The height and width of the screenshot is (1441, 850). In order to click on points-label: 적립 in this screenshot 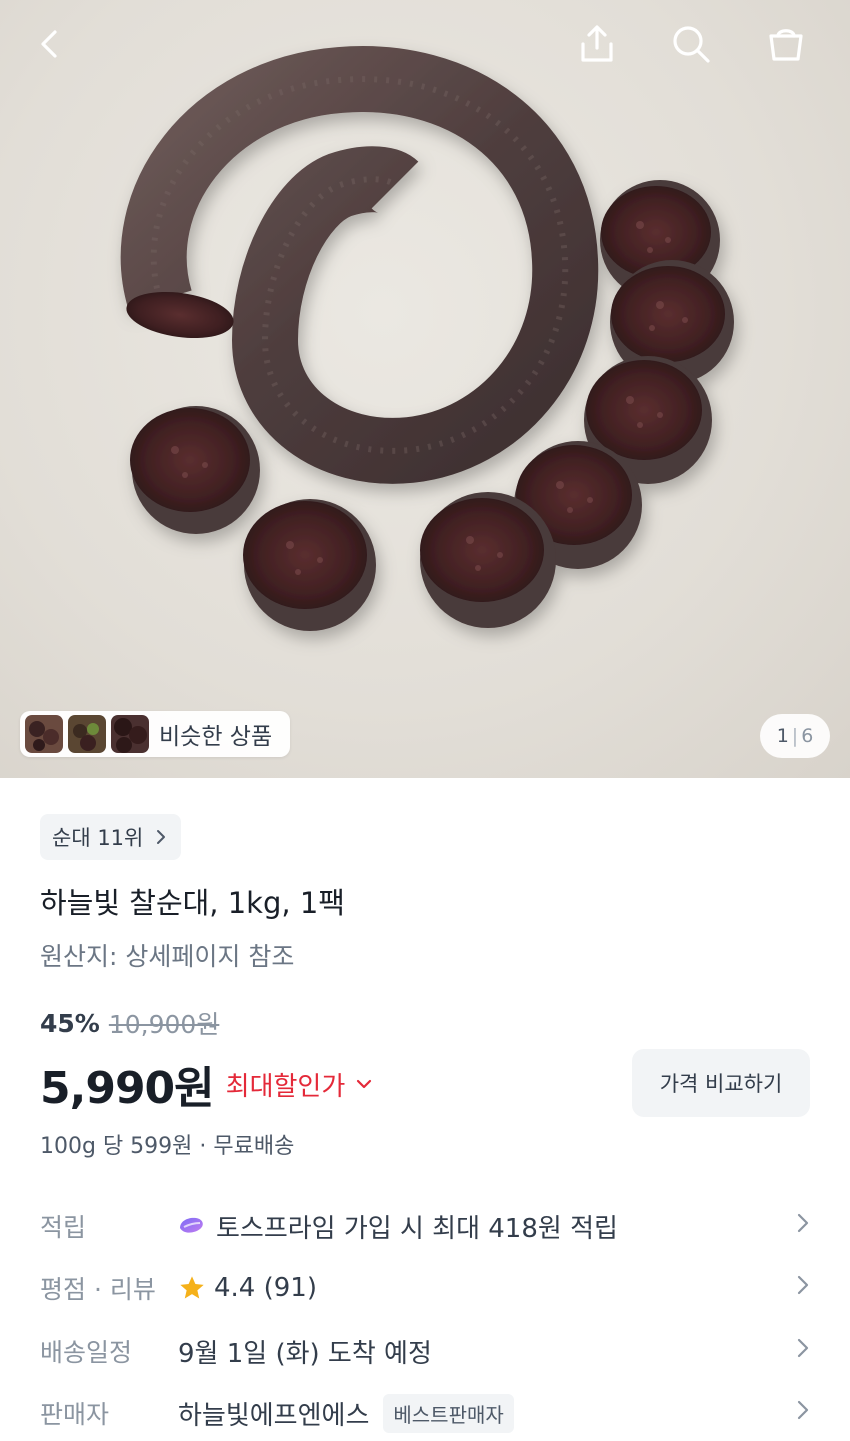, I will do `click(63, 1227)`.